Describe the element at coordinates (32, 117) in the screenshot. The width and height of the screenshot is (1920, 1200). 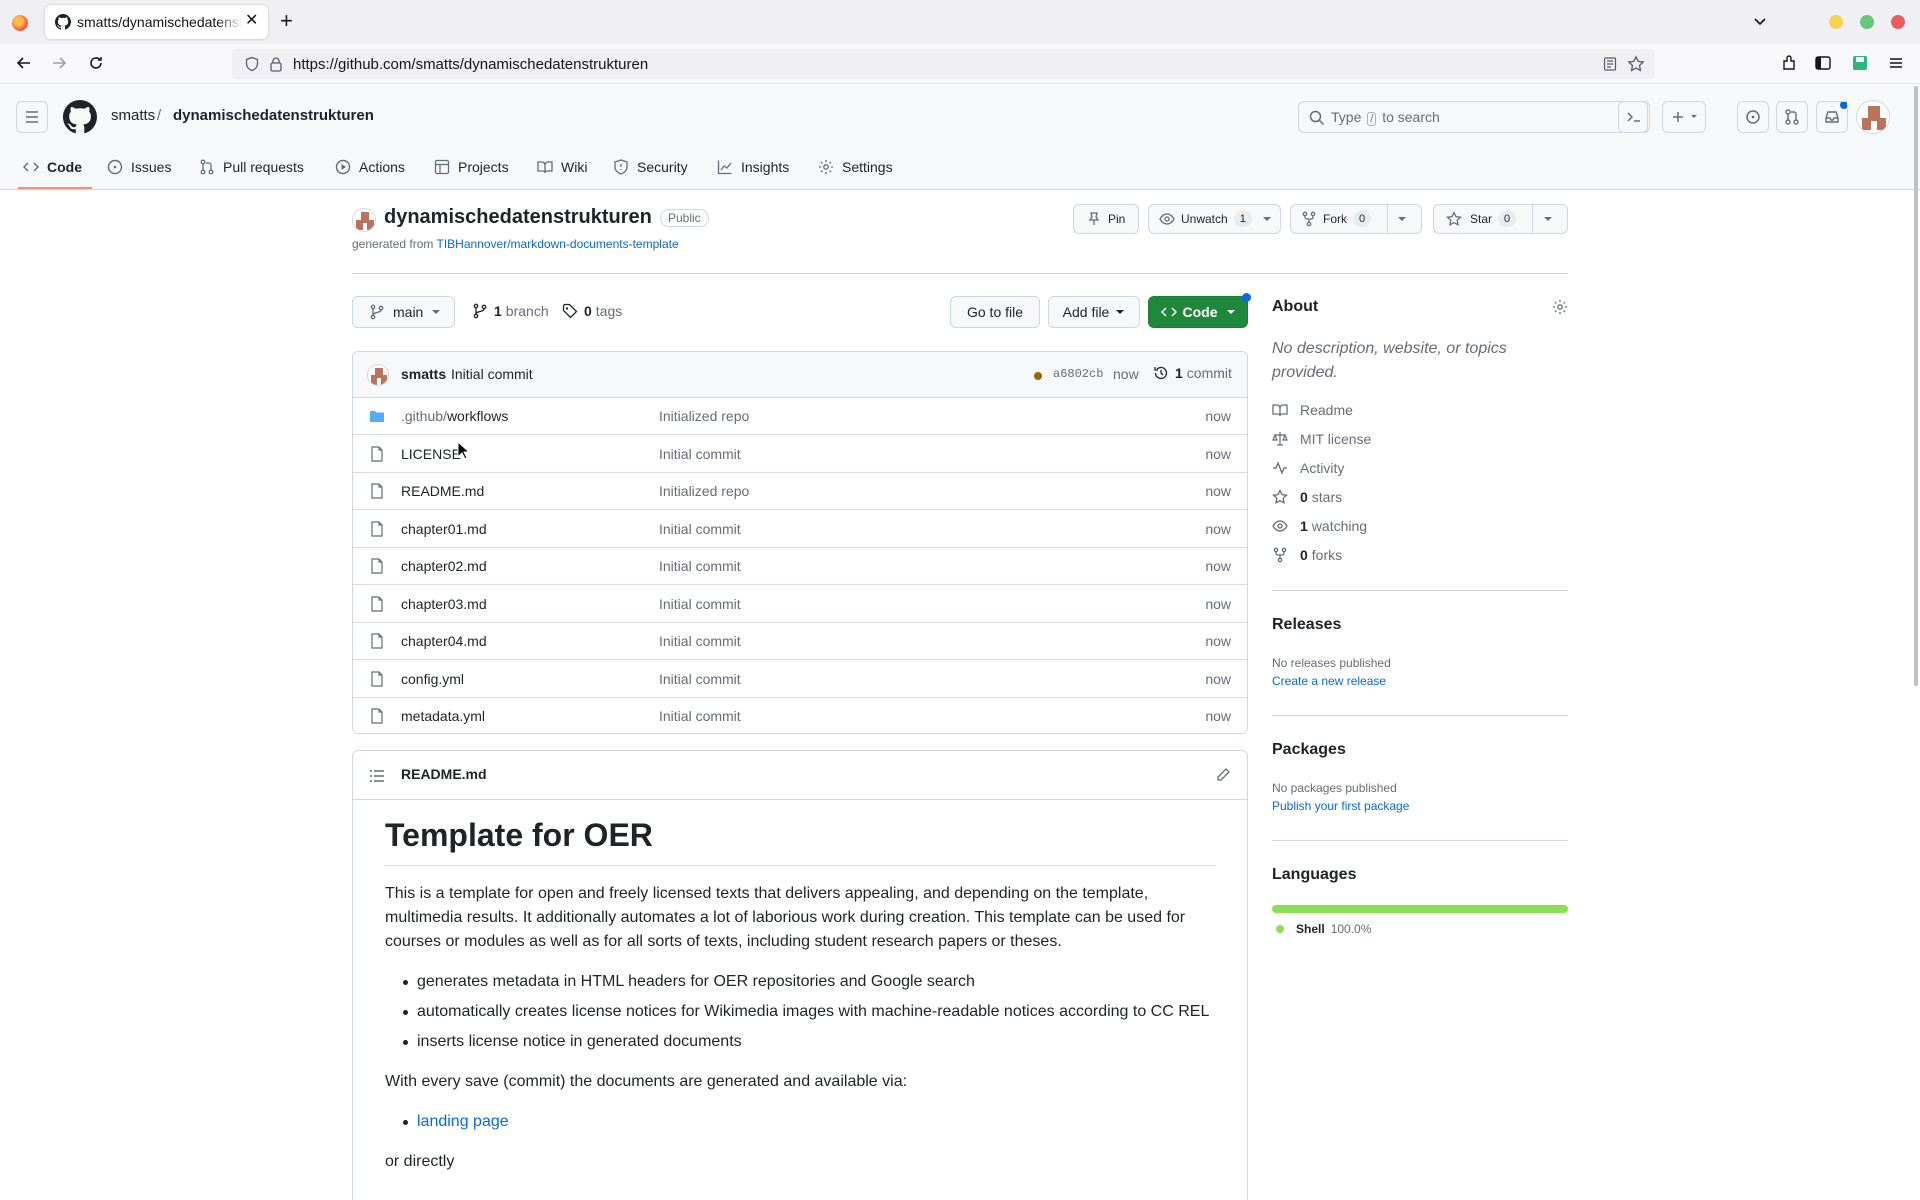
I see `global-menu-button` at that location.